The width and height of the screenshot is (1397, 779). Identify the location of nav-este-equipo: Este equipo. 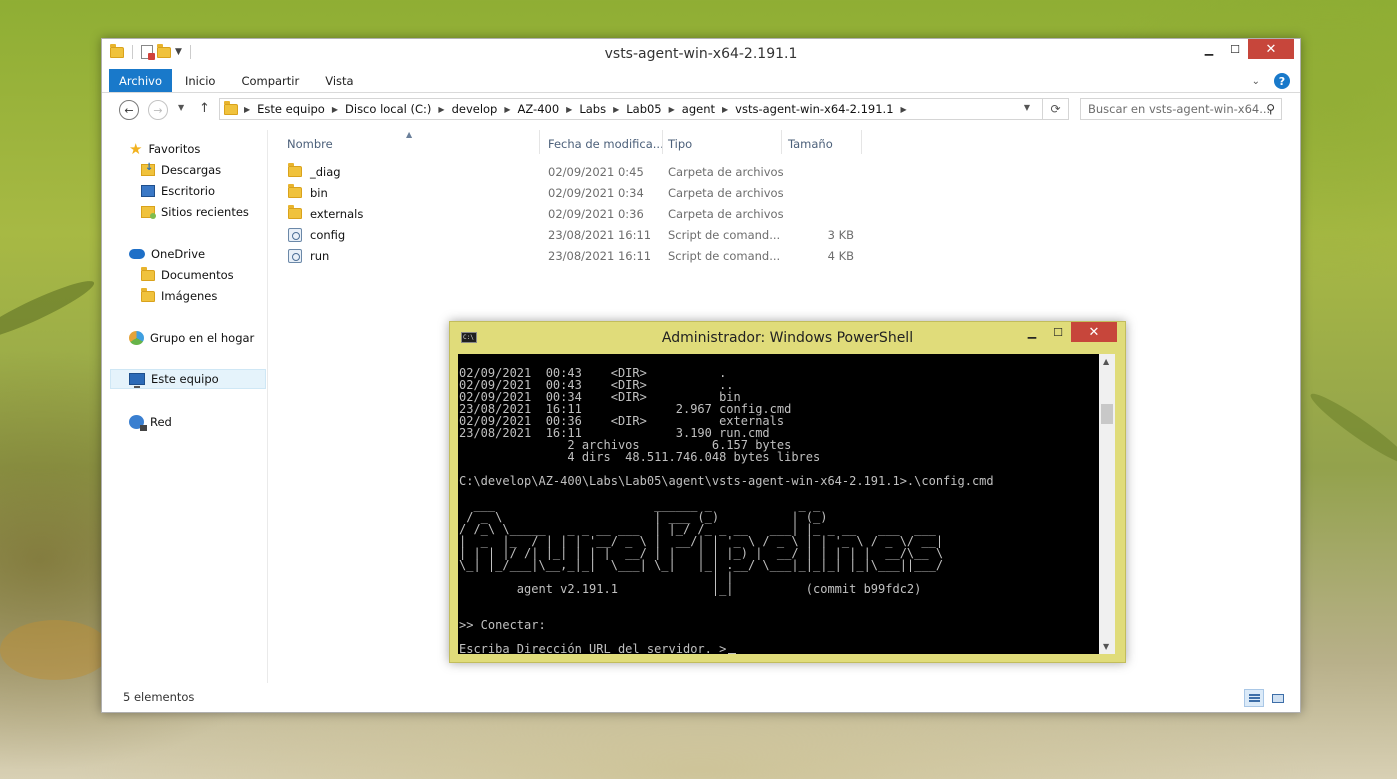
(188, 379).